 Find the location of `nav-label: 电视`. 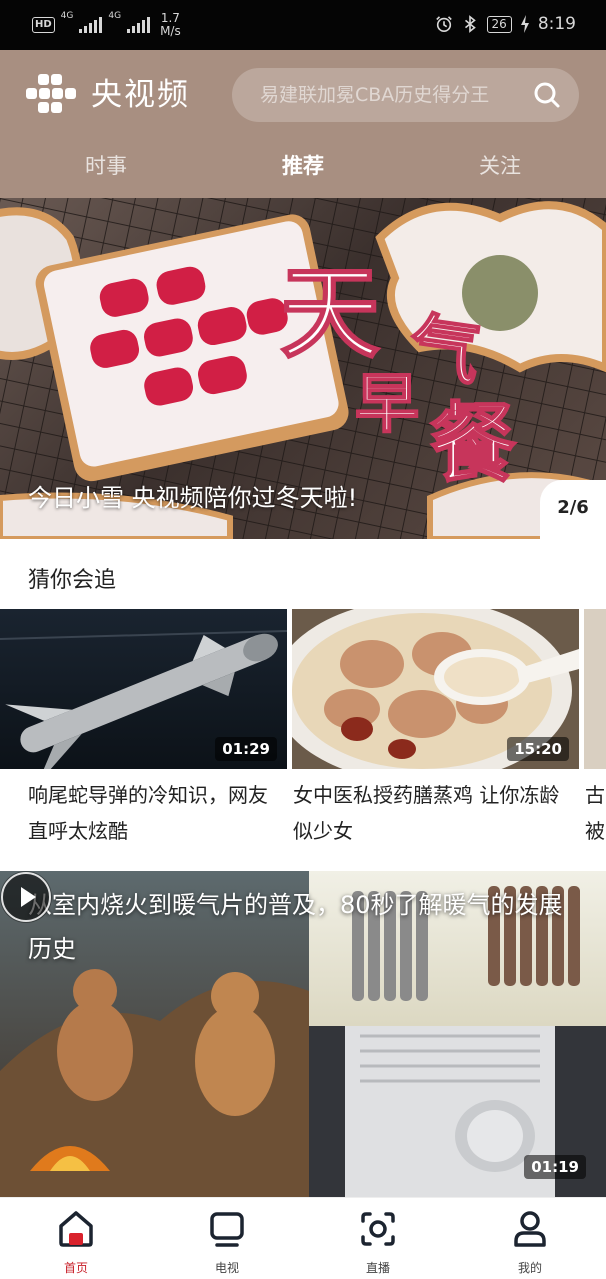

nav-label: 电视 is located at coordinates (226, 1268).